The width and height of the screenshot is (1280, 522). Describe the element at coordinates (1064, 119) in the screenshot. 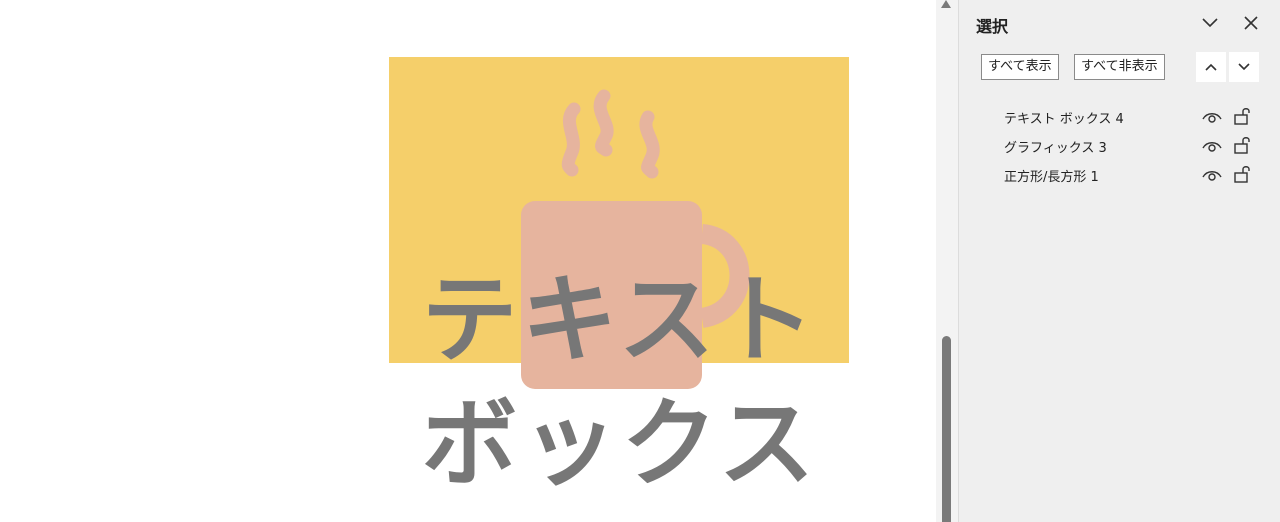

I see `selection-item-label: テキスト ボックス 4` at that location.